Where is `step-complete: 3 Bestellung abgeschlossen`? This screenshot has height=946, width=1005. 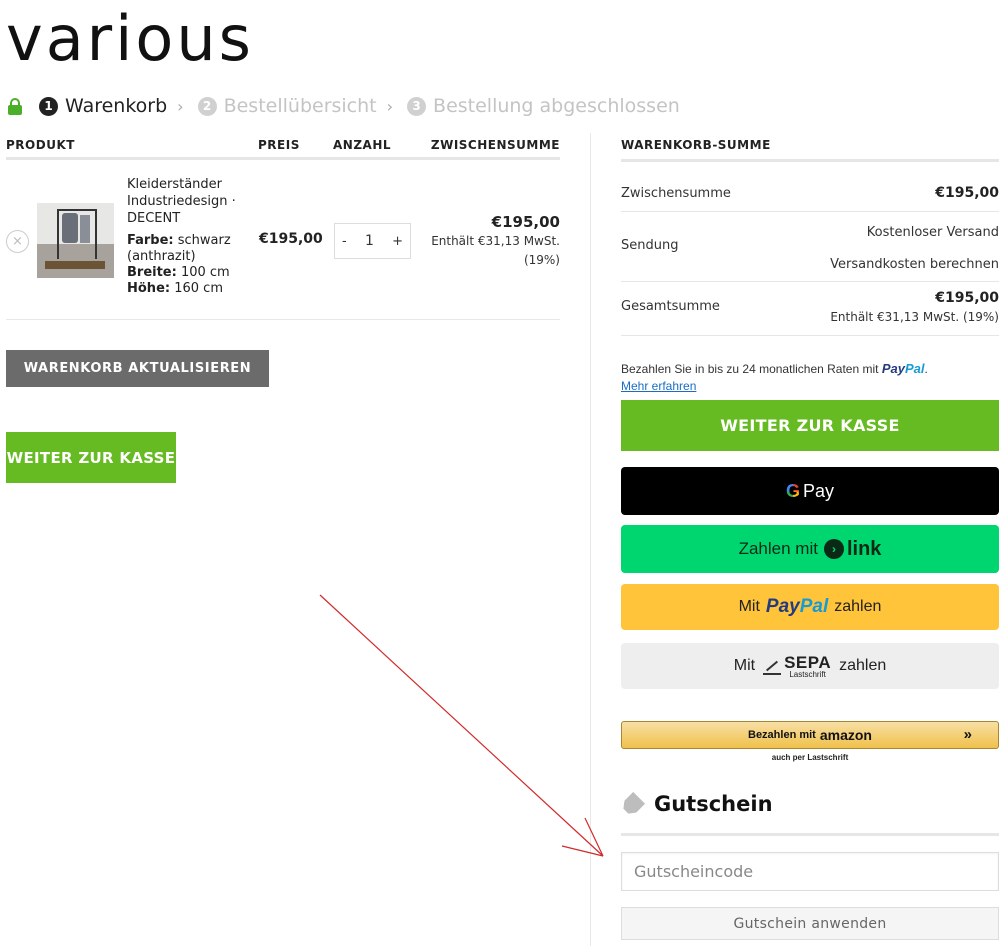 step-complete: 3 Bestellung abgeschlossen is located at coordinates (543, 106).